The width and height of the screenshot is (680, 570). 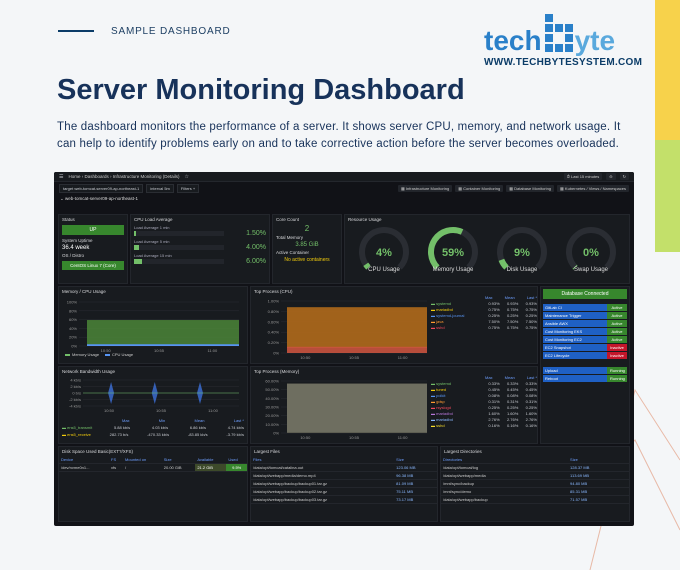 I want to click on series-value: 0.31%, so click(x=512, y=401).